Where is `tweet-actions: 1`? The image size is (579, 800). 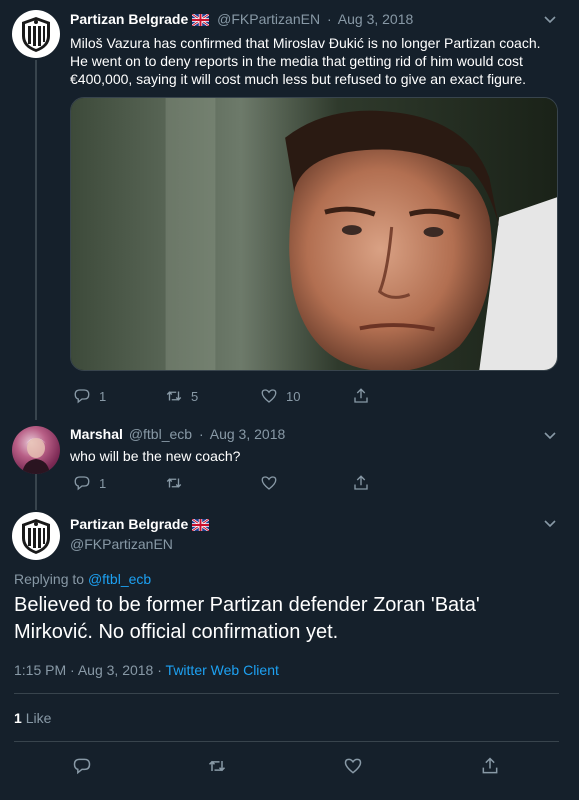
tweet-actions: 1 is located at coordinates (225, 483).